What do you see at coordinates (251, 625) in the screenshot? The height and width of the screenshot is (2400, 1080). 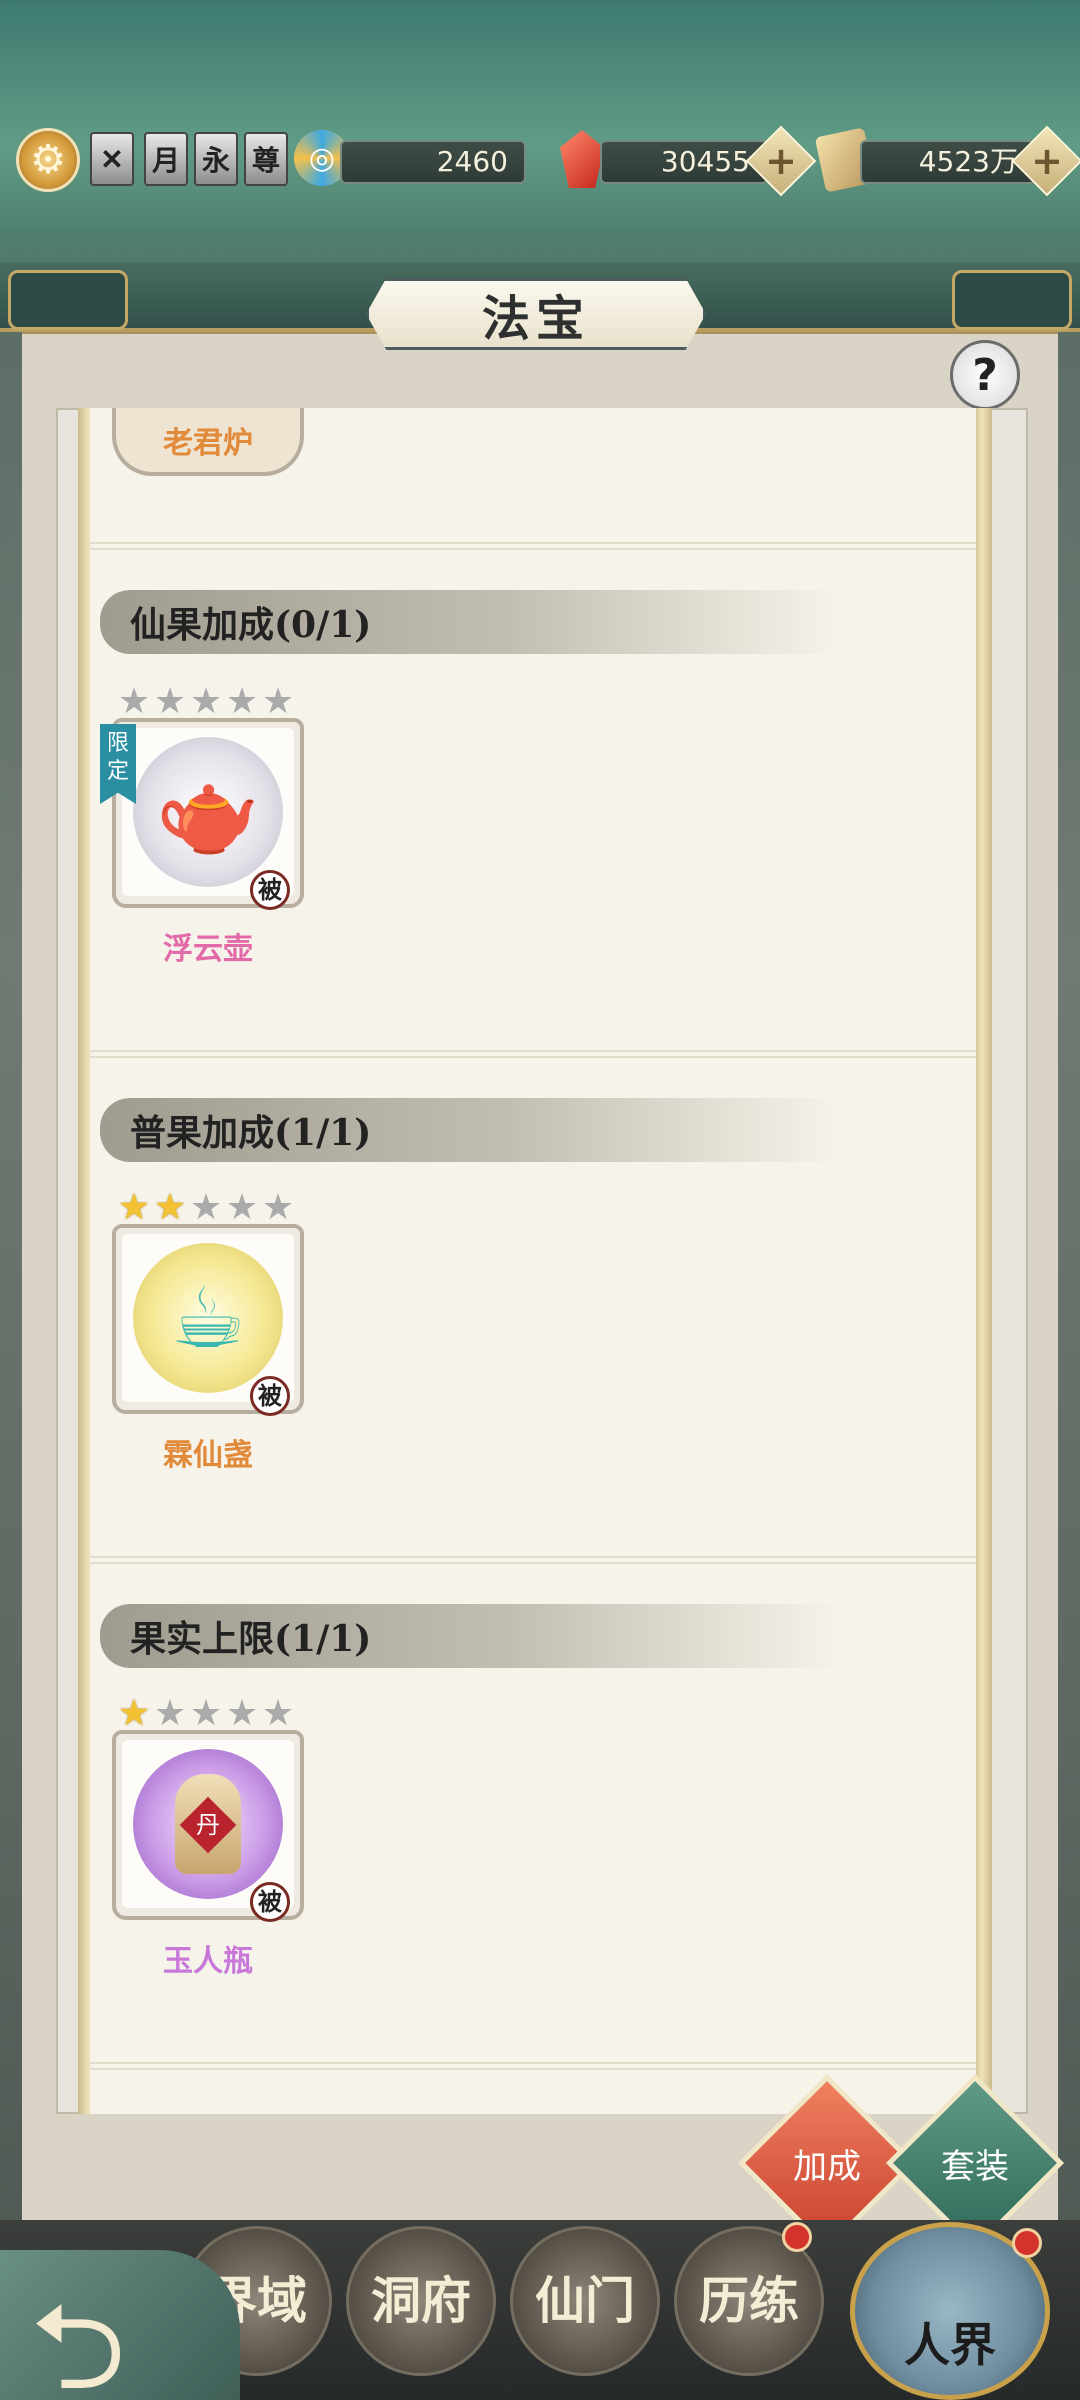 I see `section-title: 仙果加成(0/1)` at bounding box center [251, 625].